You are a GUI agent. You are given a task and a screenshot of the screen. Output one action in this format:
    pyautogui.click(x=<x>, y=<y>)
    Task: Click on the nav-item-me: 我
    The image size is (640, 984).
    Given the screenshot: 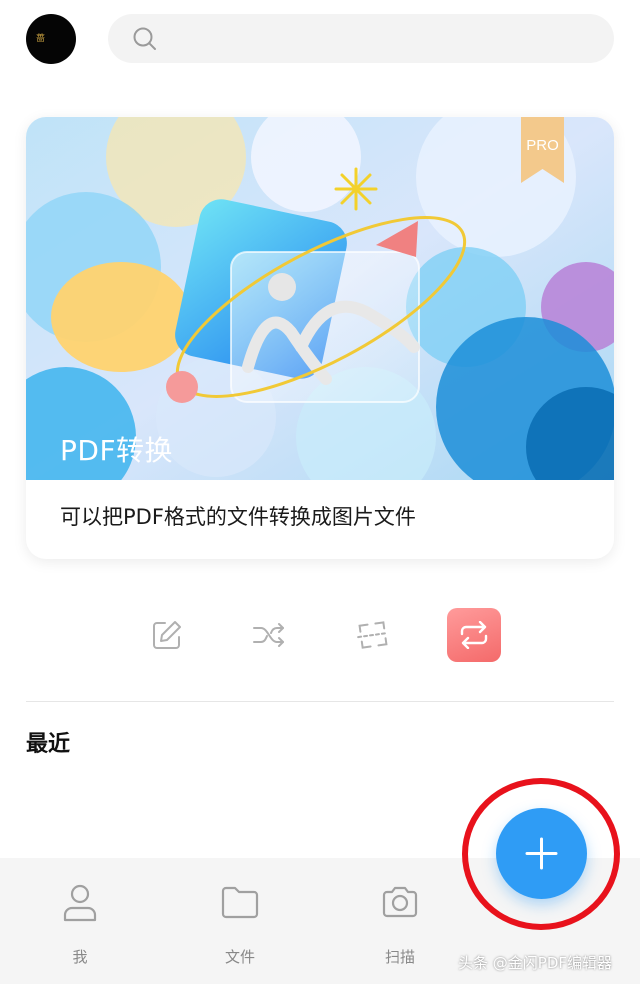 What is the action you would take?
    pyautogui.click(x=80, y=927)
    